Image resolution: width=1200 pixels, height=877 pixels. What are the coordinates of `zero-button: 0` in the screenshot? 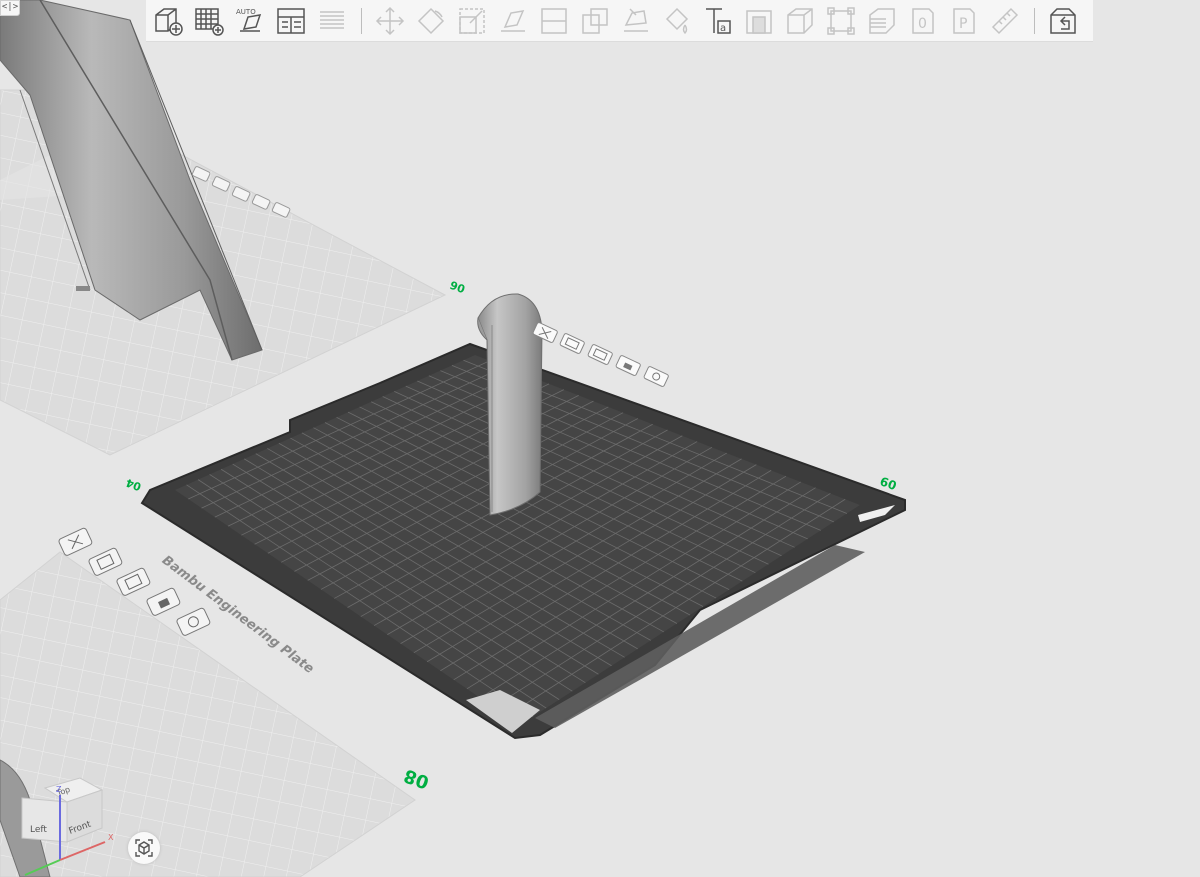 It's located at (923, 21).